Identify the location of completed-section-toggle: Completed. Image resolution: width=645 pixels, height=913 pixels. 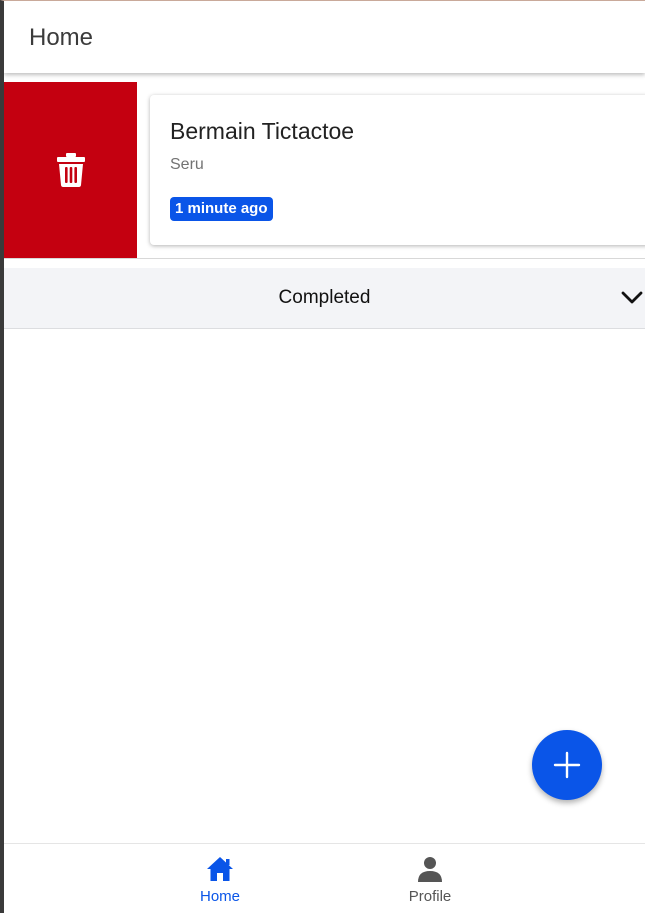
(324, 298).